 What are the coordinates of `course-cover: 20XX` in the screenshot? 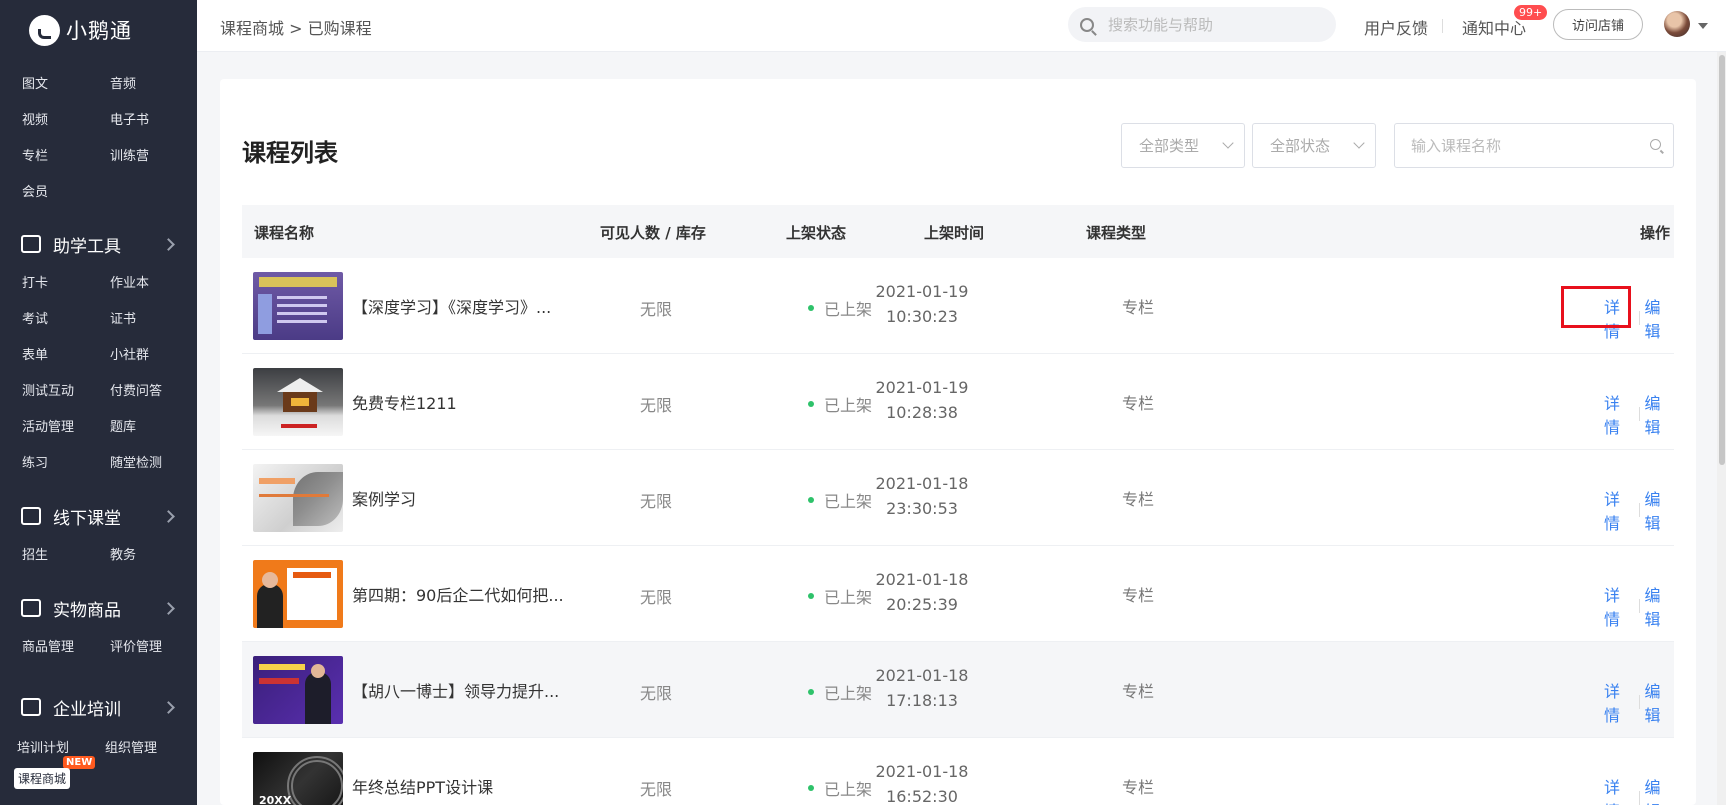 It's located at (298, 778).